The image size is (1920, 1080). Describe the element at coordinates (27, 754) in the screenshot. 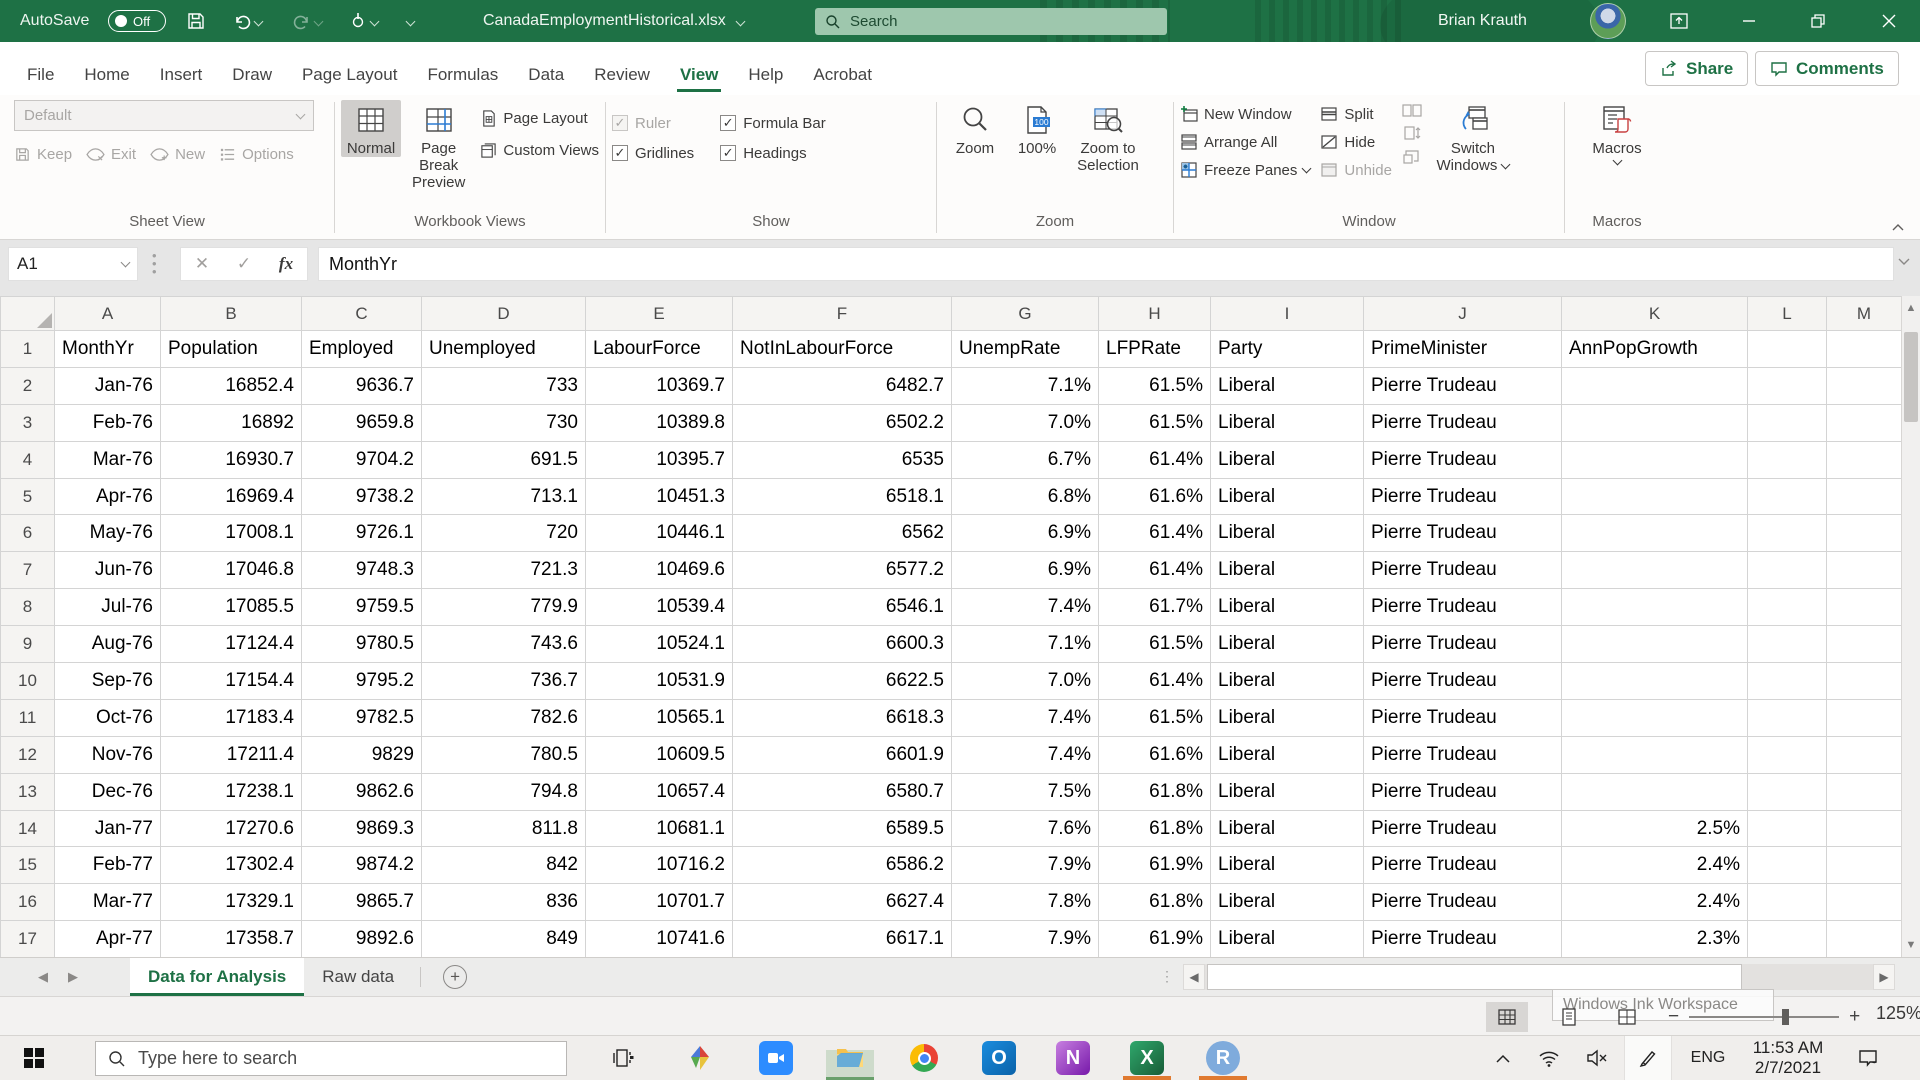

I see `row-header-12: 12` at that location.